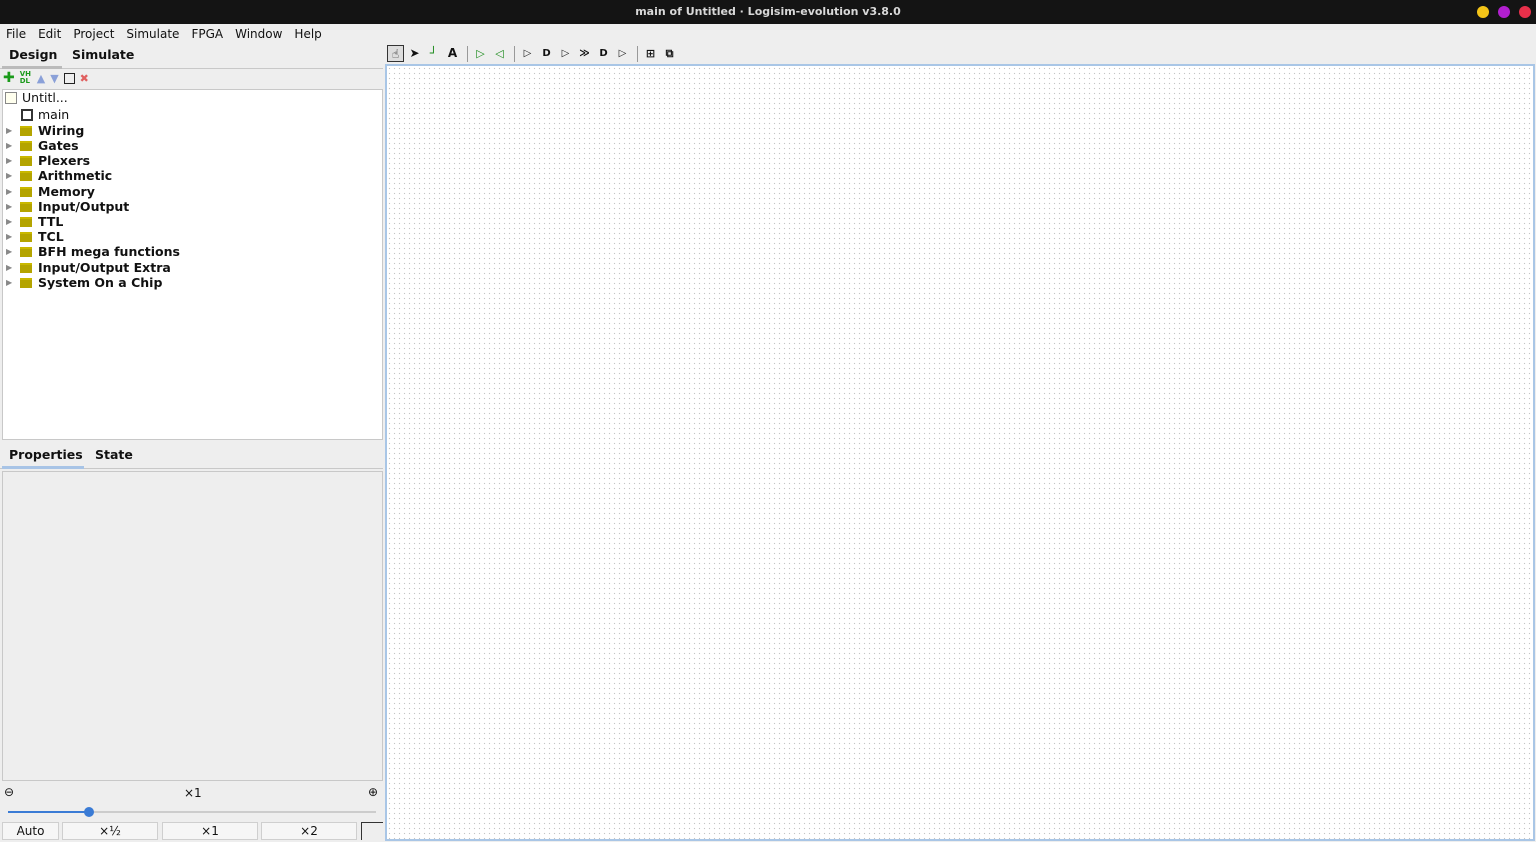 The width and height of the screenshot is (1536, 842). I want to click on tree-lib-wiring: ▶ Wiring, so click(45, 130).